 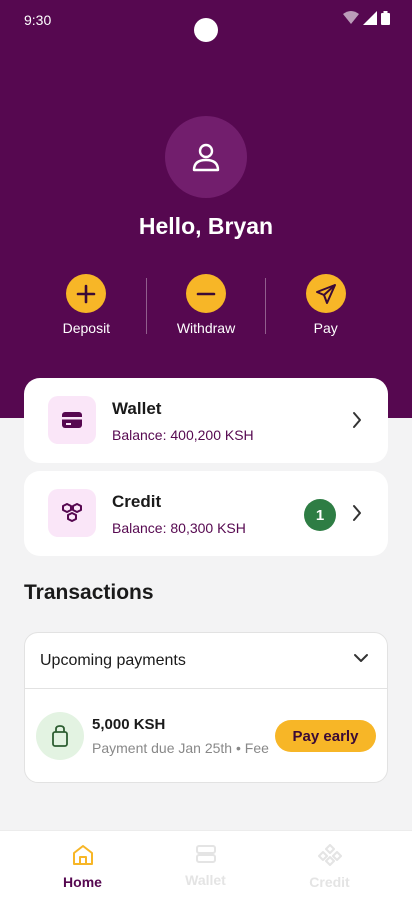 What do you see at coordinates (38, 20) in the screenshot?
I see `status-time: 9:30` at bounding box center [38, 20].